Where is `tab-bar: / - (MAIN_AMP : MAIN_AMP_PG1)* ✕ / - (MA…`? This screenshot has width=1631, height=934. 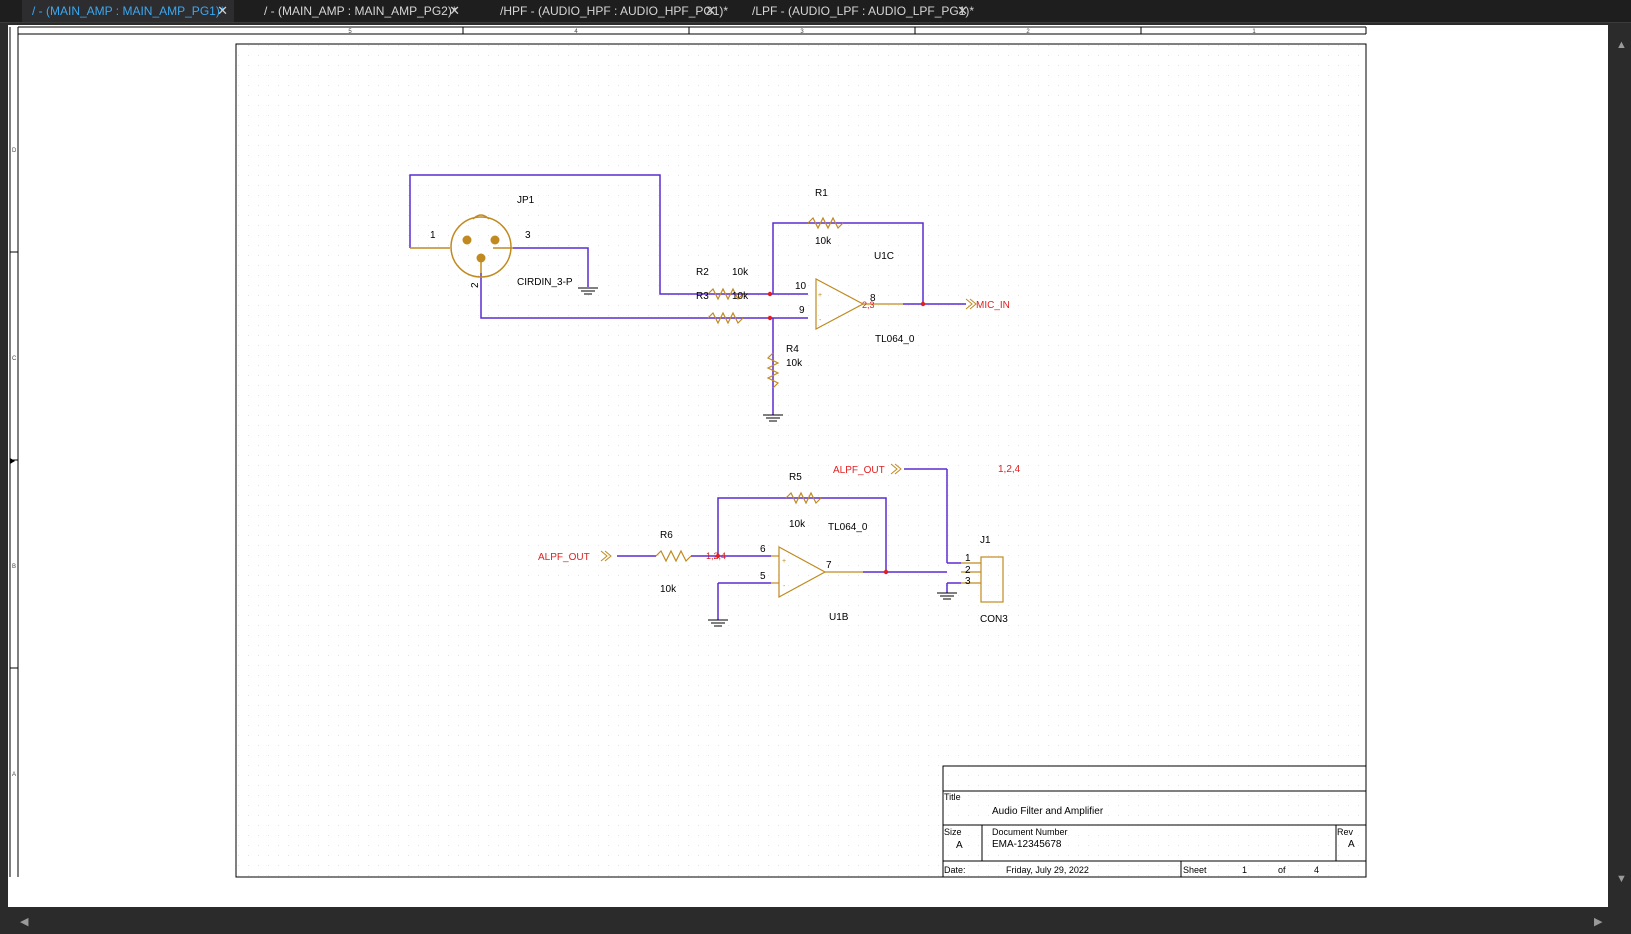 tab-bar: / - (MAIN_AMP : MAIN_AMP_PG1)* ✕ / - (MA… is located at coordinates (815, 11).